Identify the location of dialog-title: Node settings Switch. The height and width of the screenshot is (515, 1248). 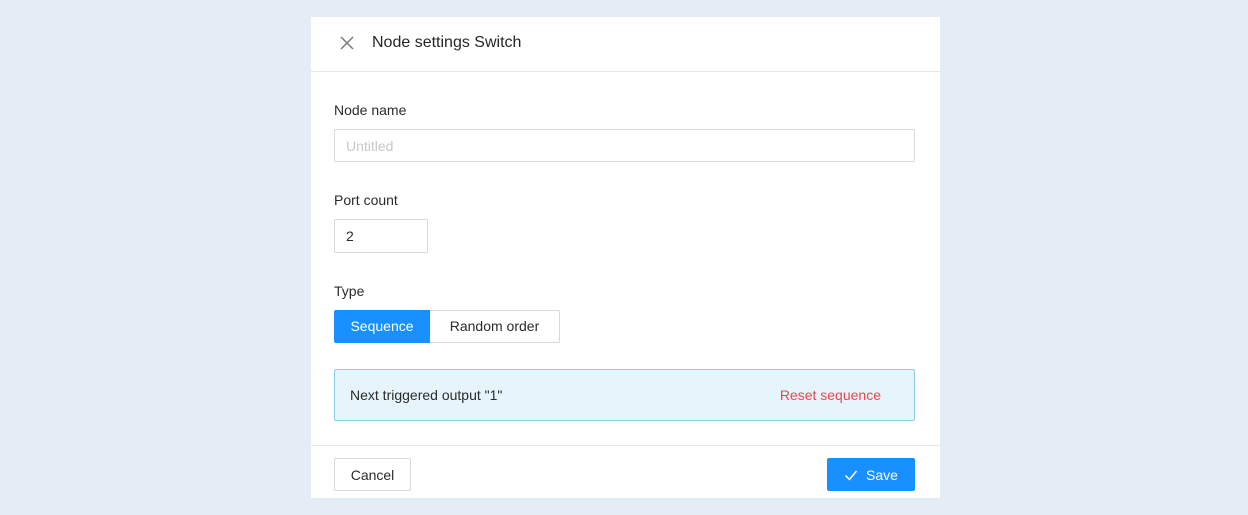
(447, 42).